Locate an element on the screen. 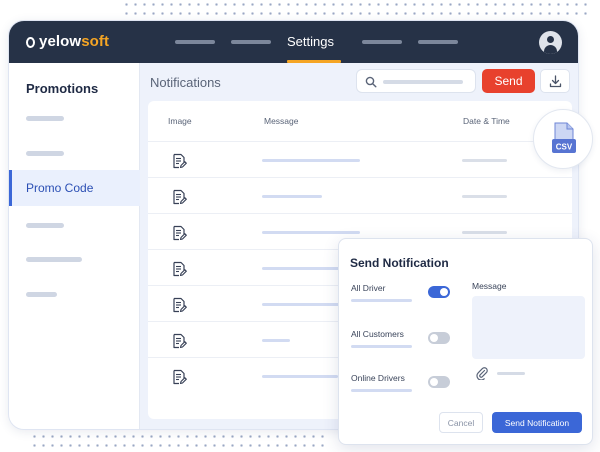  active-nav-indicator is located at coordinates (314, 61).